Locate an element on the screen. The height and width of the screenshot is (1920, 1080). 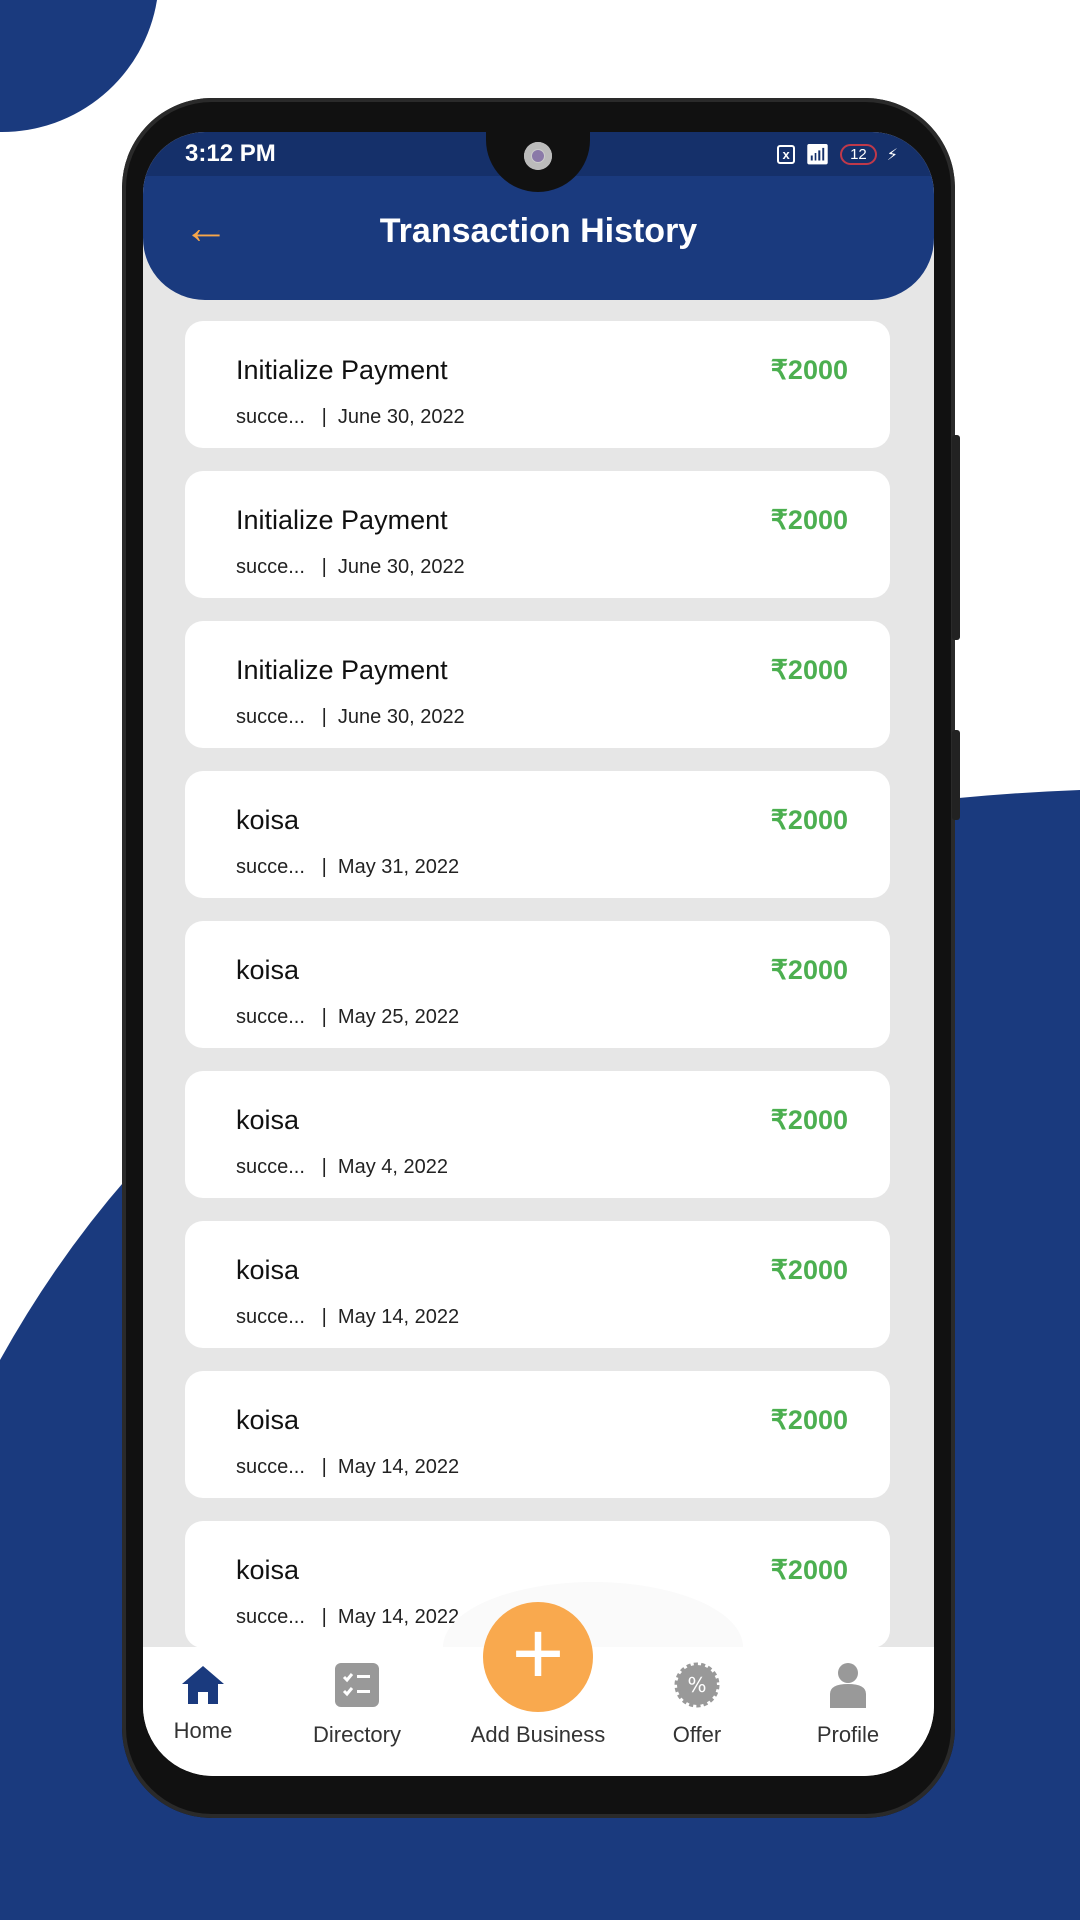
nav-home-label: Home is located at coordinates (203, 1730).